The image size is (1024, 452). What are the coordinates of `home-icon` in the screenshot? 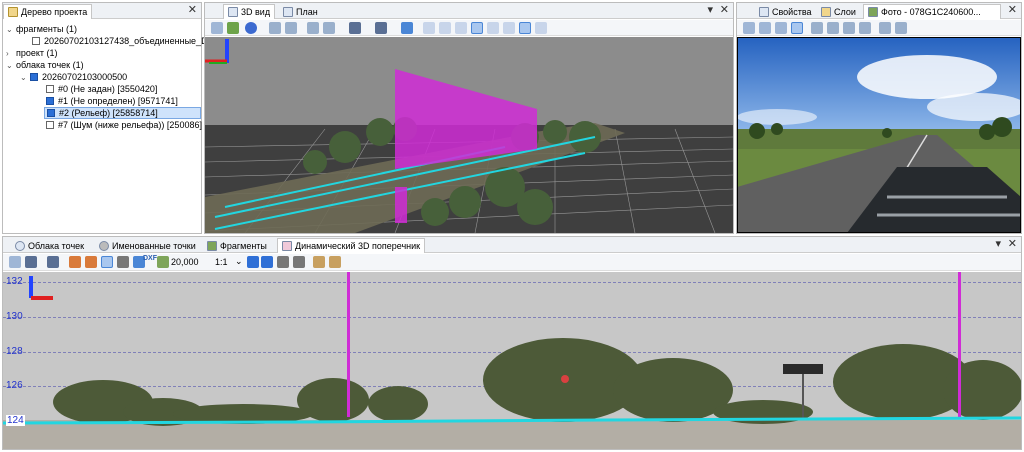 It's located at (319, 262).